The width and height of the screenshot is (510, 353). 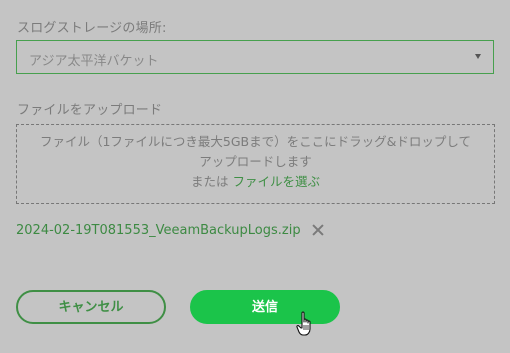 I want to click on drop-or-text: または, so click(x=209, y=181).